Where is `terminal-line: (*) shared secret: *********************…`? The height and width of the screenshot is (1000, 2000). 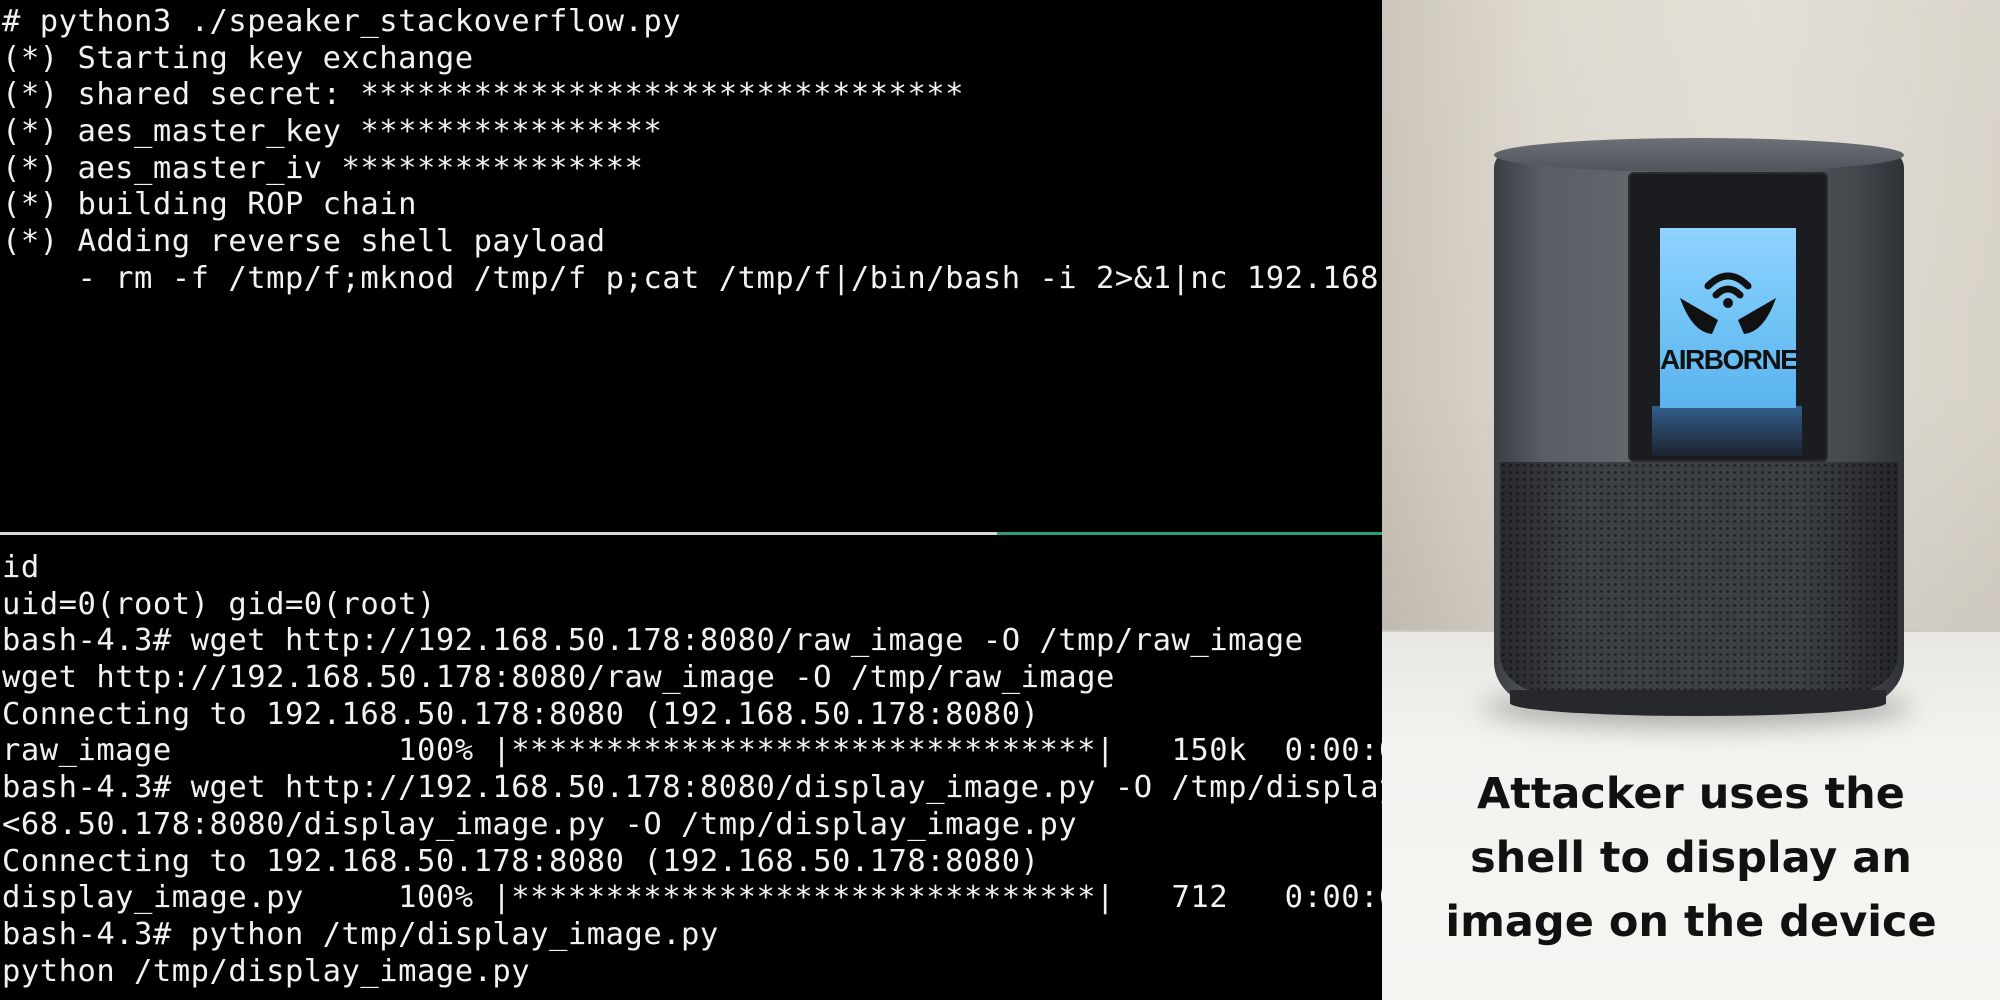
terminal-line: (*) shared secret: *********************… is located at coordinates (483, 95).